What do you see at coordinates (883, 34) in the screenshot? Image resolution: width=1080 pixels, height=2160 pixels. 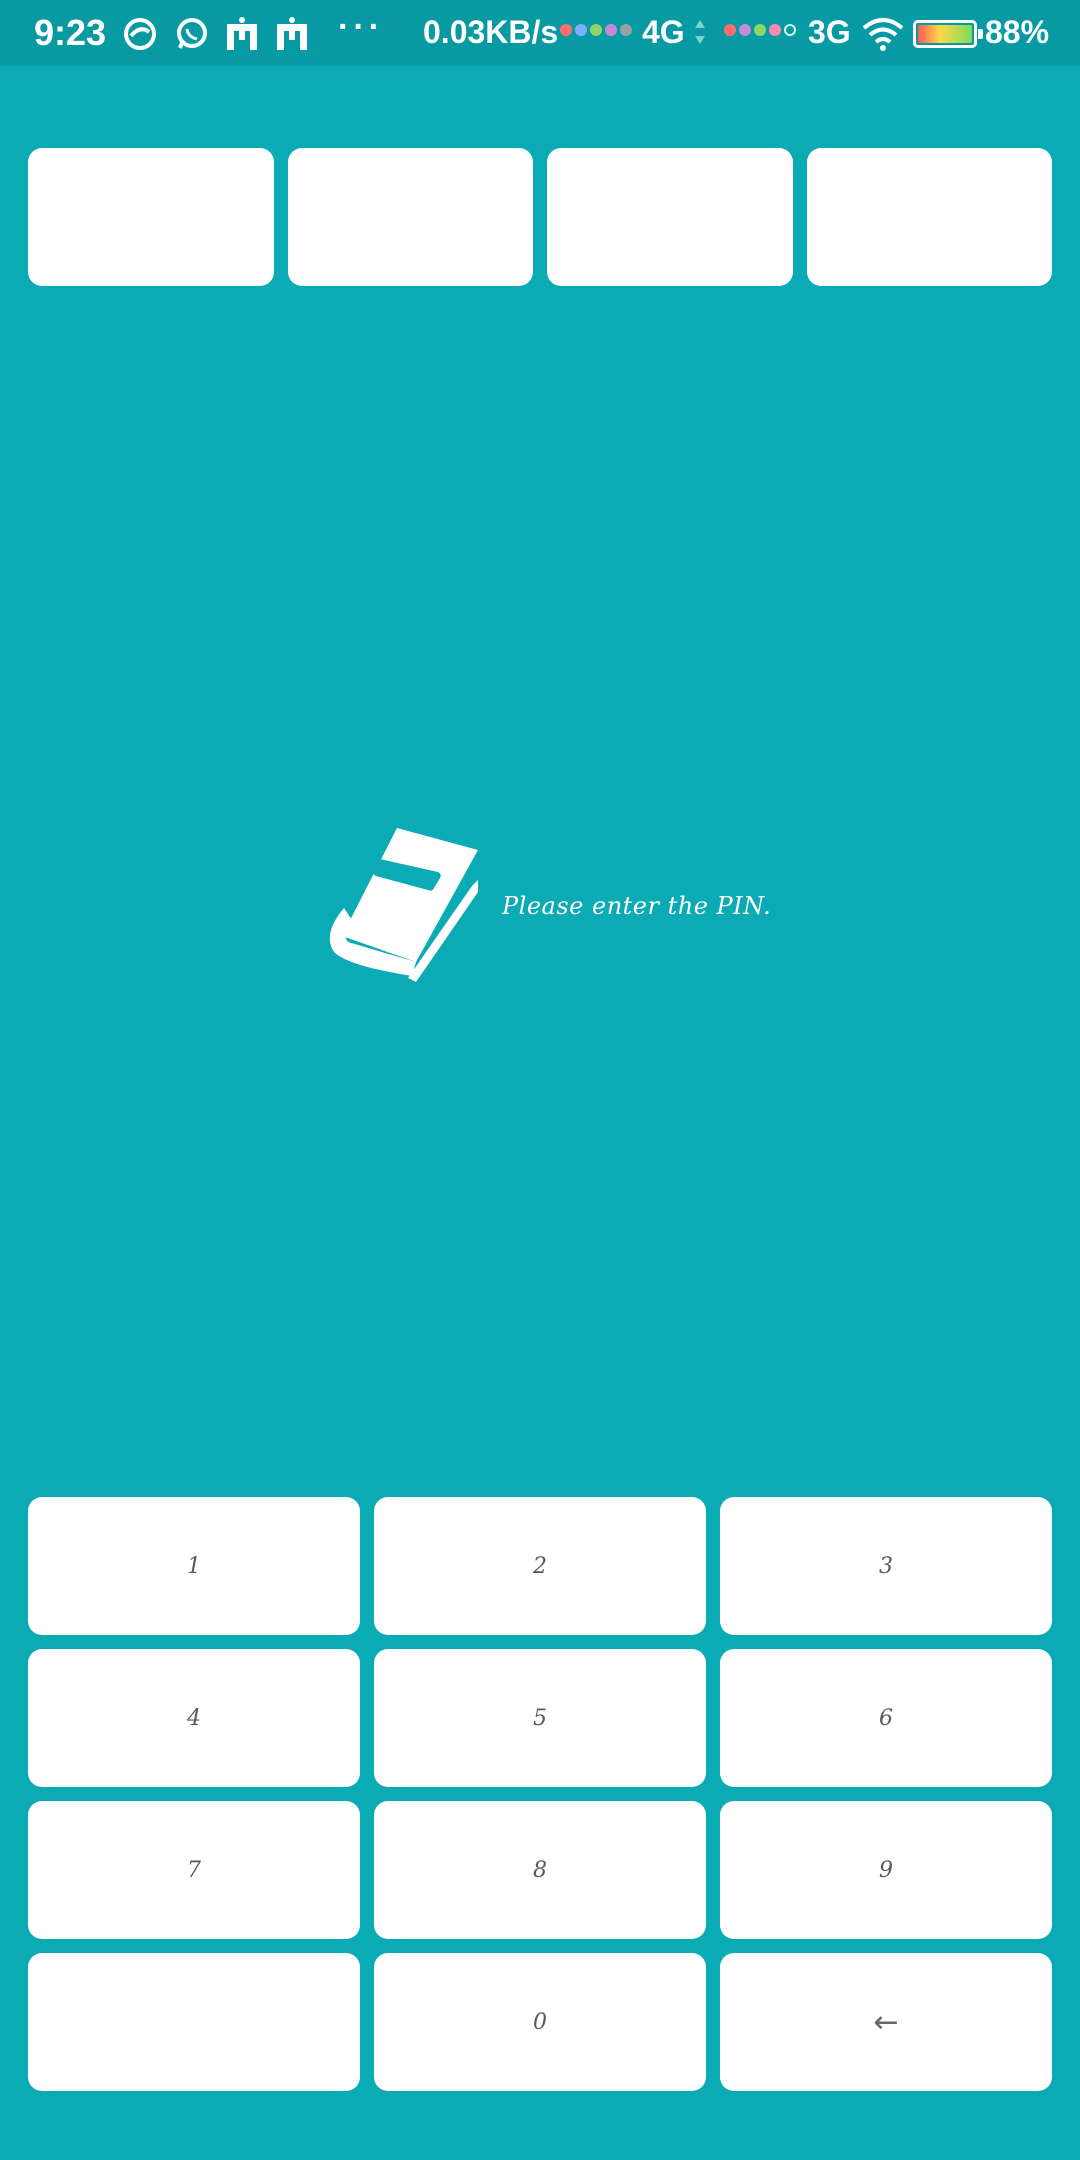 I see `wifi-icon` at bounding box center [883, 34].